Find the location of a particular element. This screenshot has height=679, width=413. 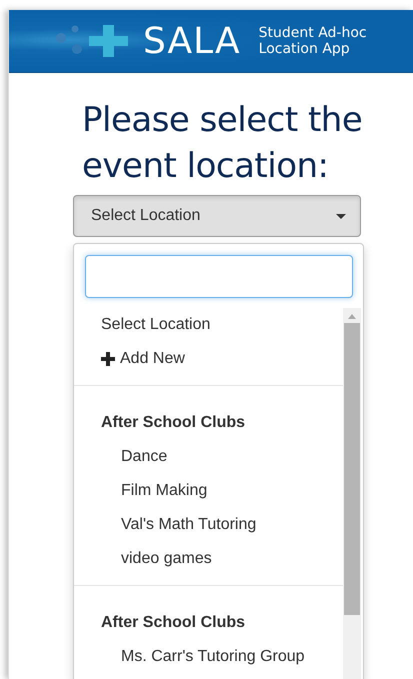

location-option: Val's Math Tutoring is located at coordinates (165, 525).